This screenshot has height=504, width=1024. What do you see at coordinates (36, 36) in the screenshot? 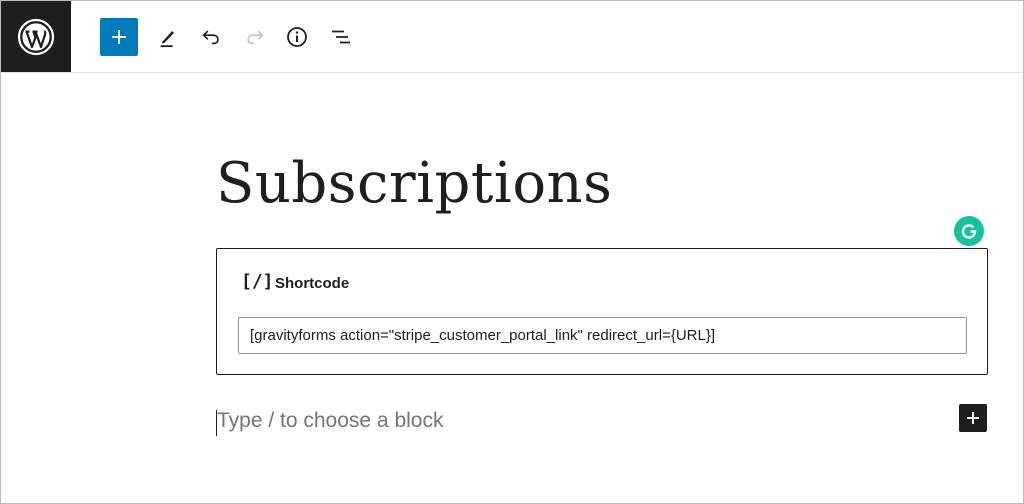
I see `wordpress-logo-icon` at bounding box center [36, 36].